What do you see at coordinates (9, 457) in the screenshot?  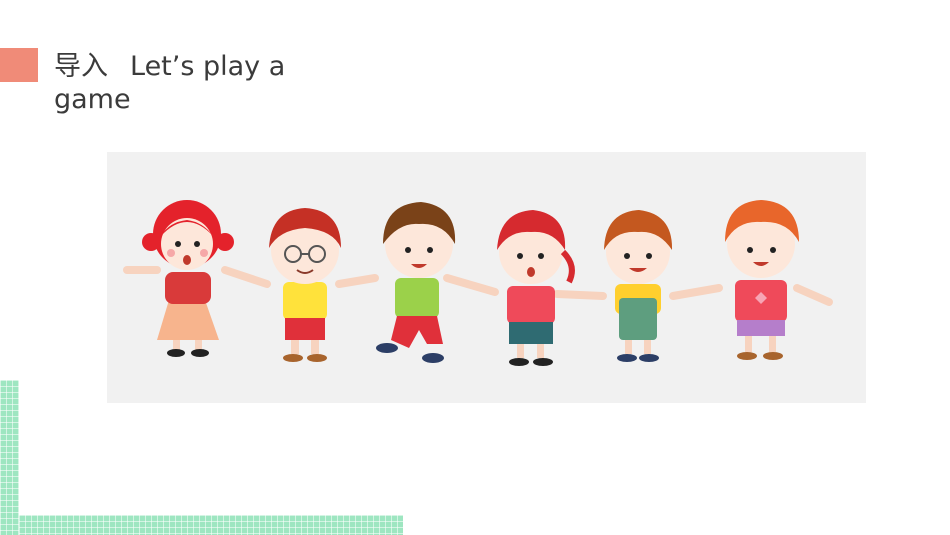 I see `decorative-grid-vertical` at bounding box center [9, 457].